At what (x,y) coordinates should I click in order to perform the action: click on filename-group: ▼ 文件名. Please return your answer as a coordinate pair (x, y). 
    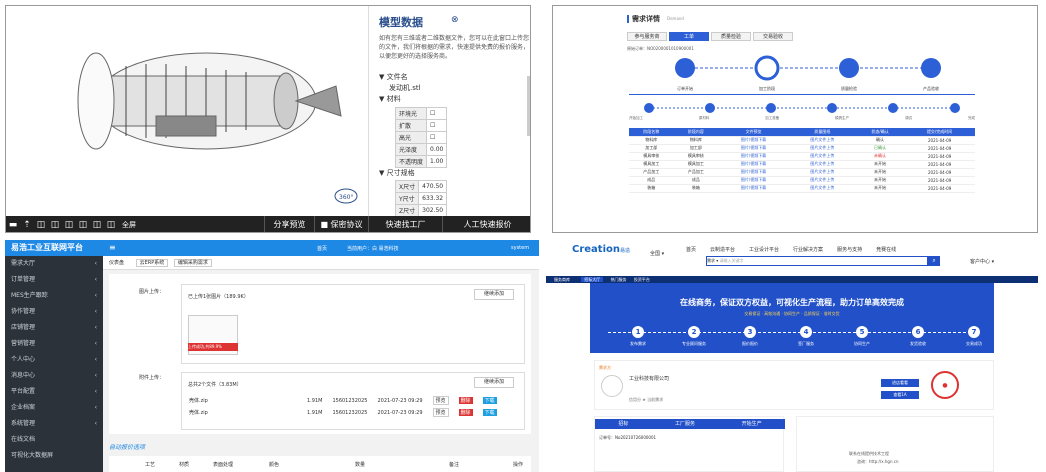
    Looking at the image, I should click on (400, 77).